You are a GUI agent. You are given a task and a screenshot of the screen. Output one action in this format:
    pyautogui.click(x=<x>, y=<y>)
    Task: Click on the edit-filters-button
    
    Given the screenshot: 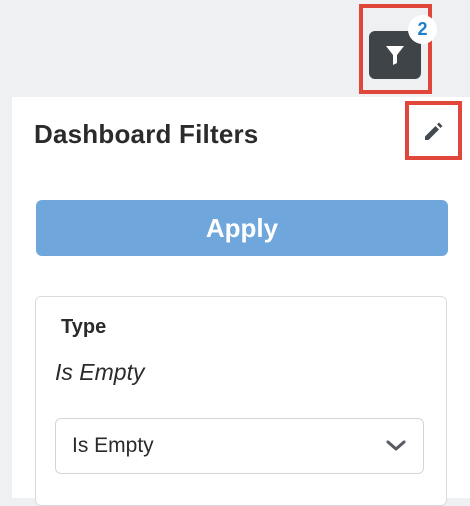 What is the action you would take?
    pyautogui.click(x=433, y=131)
    